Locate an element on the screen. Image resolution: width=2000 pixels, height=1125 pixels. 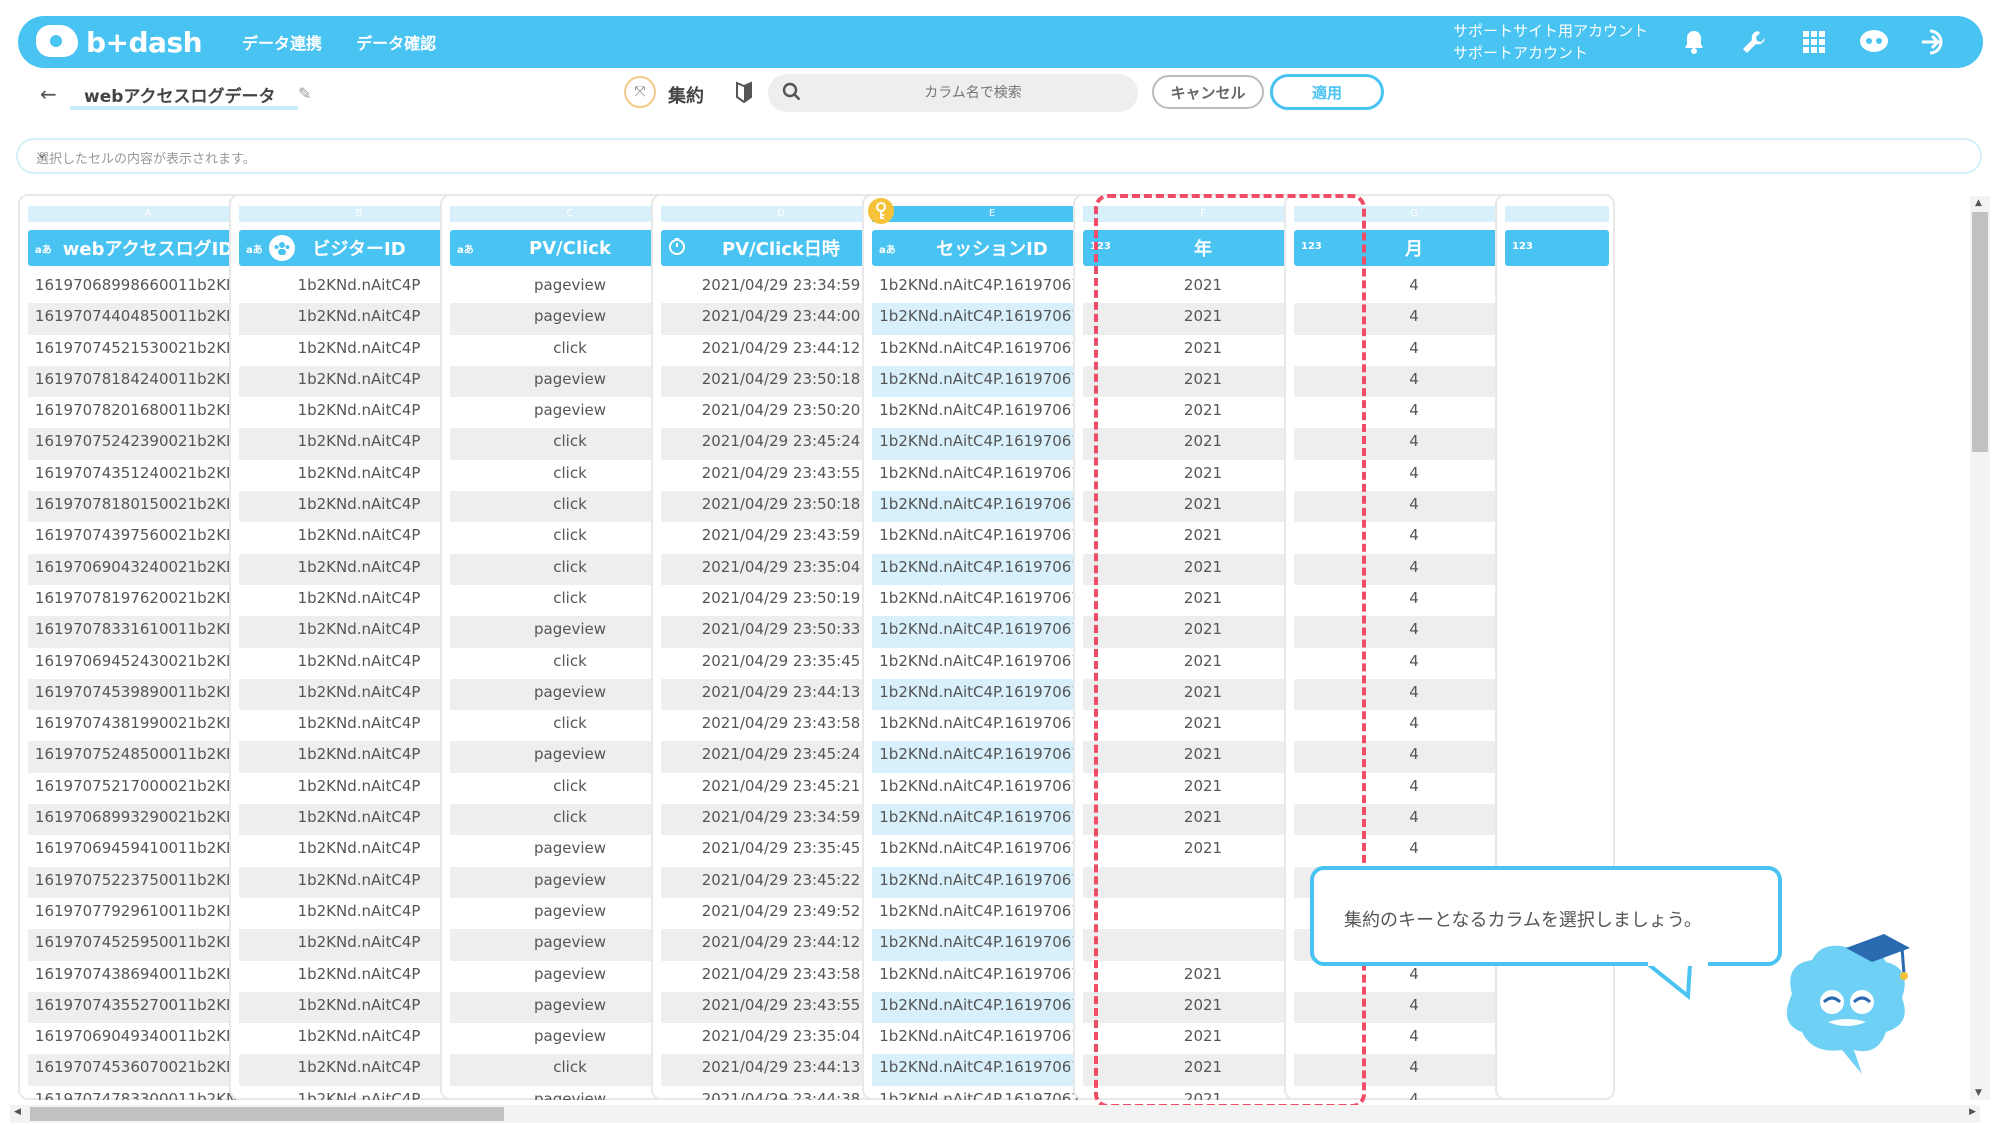
logo-text: b+dash is located at coordinates (144, 42).